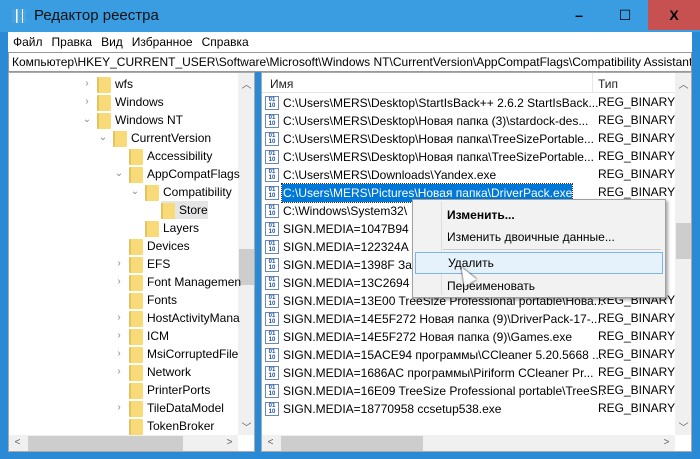 This screenshot has width=700, height=459. Describe the element at coordinates (193, 174) in the screenshot. I see `tree-item-label: AppCompatFlags` at that location.